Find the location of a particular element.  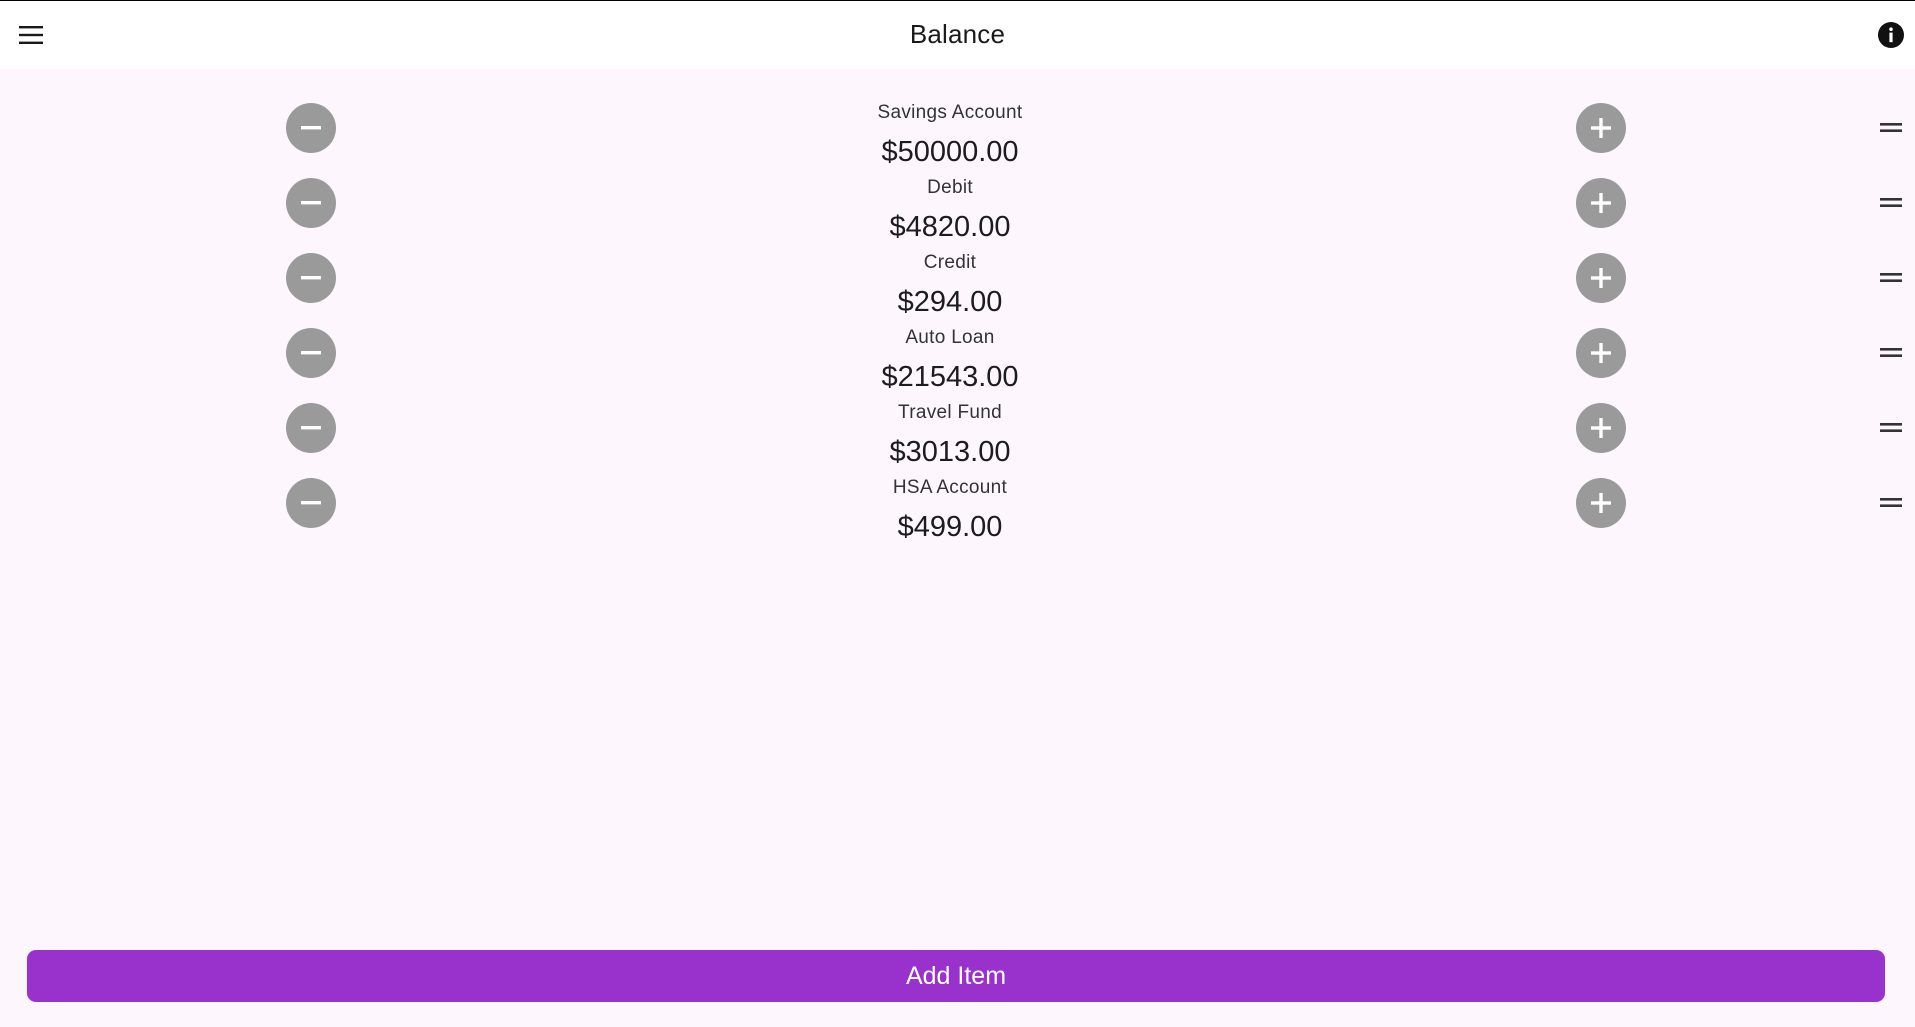

list-item: Savings Account $50000.00 is located at coordinates (957, 131).